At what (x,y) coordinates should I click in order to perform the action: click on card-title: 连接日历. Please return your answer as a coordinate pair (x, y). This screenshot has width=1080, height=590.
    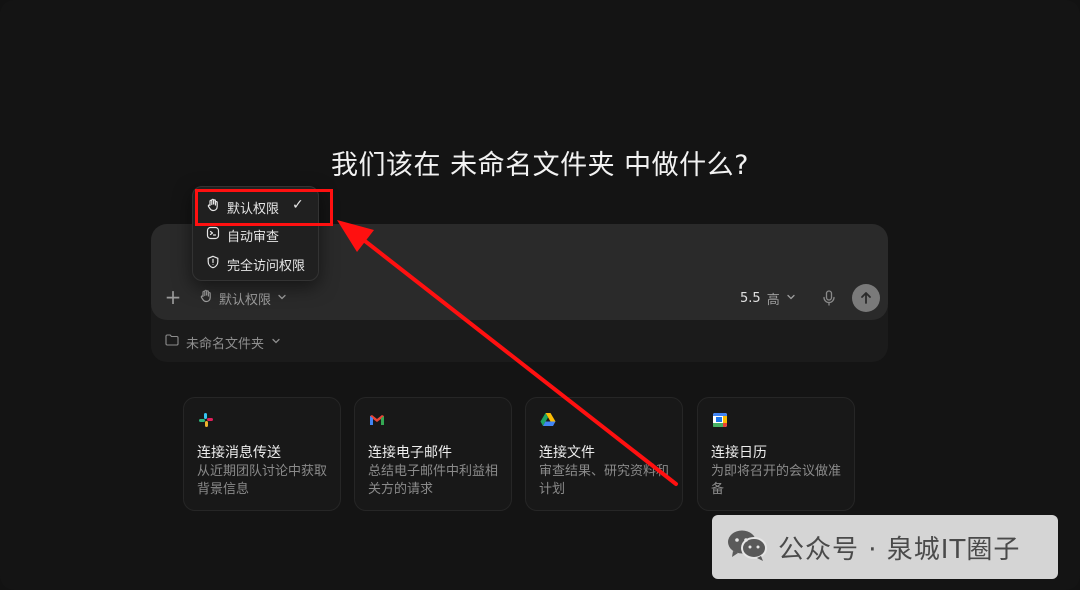
    Looking at the image, I should click on (739, 453).